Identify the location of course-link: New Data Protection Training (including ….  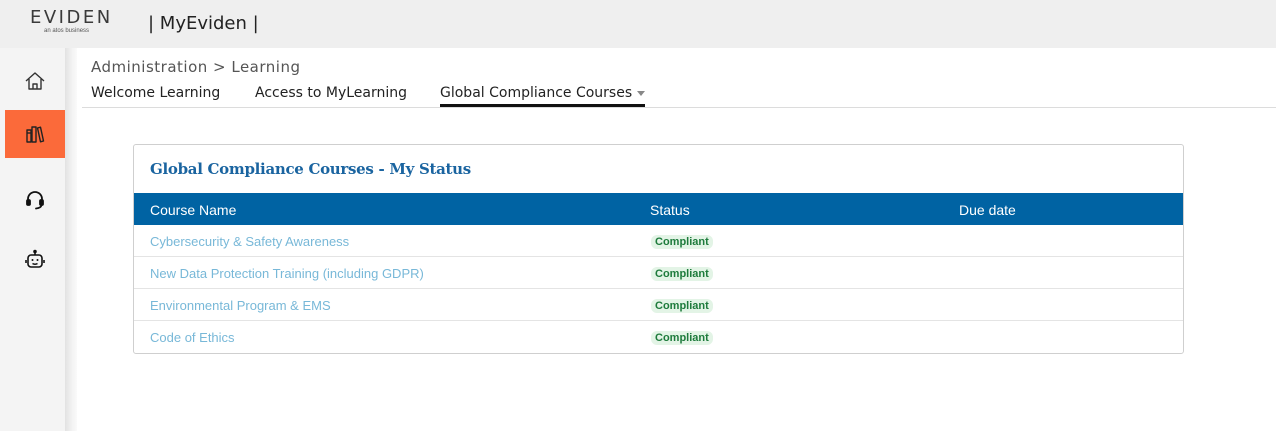
(287, 273).